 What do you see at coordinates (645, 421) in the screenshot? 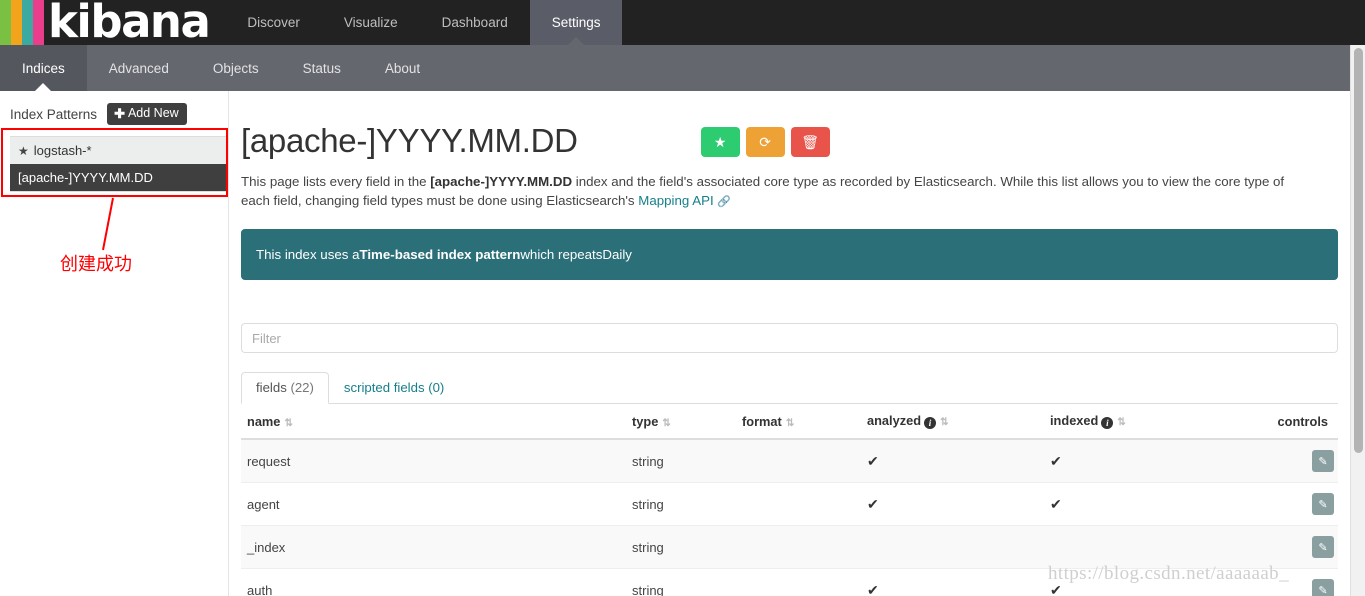
I see `column-header-label: type` at bounding box center [645, 421].